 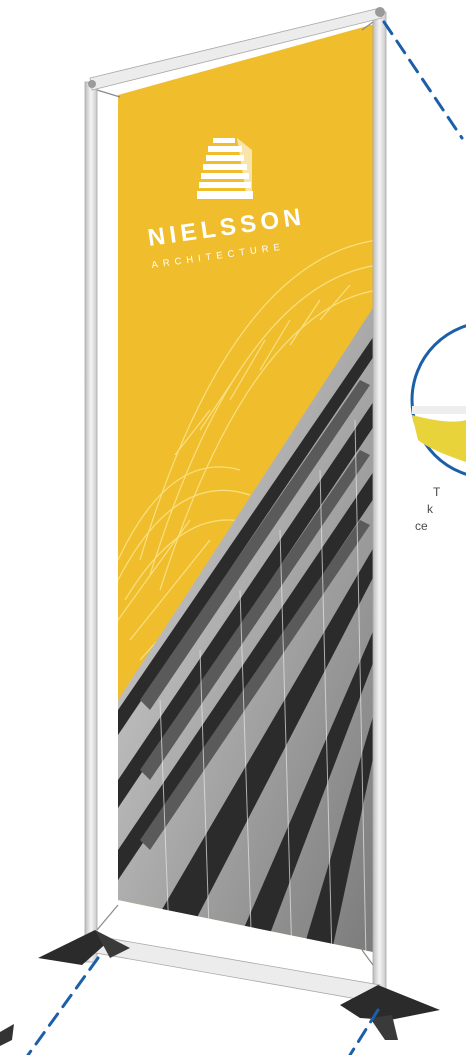 What do you see at coordinates (91, 522) in the screenshot?
I see `left-pole` at bounding box center [91, 522].